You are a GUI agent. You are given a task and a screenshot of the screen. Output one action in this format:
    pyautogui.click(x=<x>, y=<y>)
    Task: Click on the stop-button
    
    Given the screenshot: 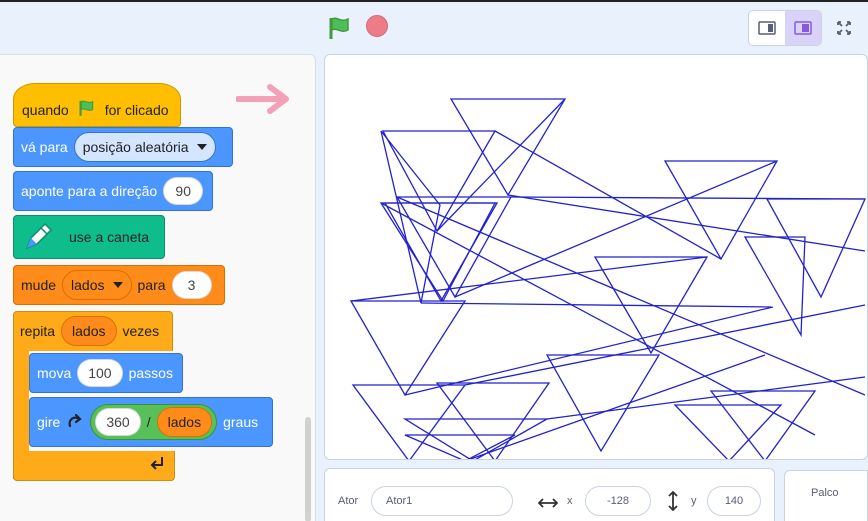 What is the action you would take?
    pyautogui.click(x=377, y=26)
    